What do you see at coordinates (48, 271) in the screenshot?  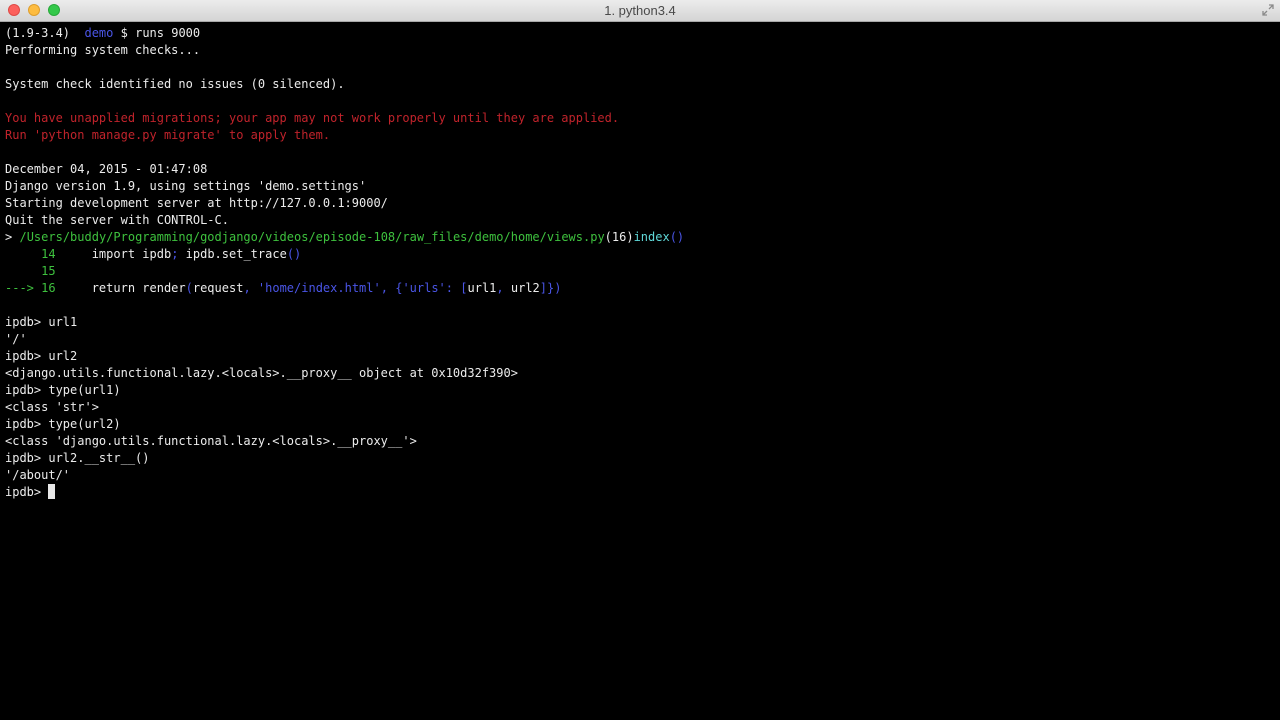 I see `line-number: 15` at bounding box center [48, 271].